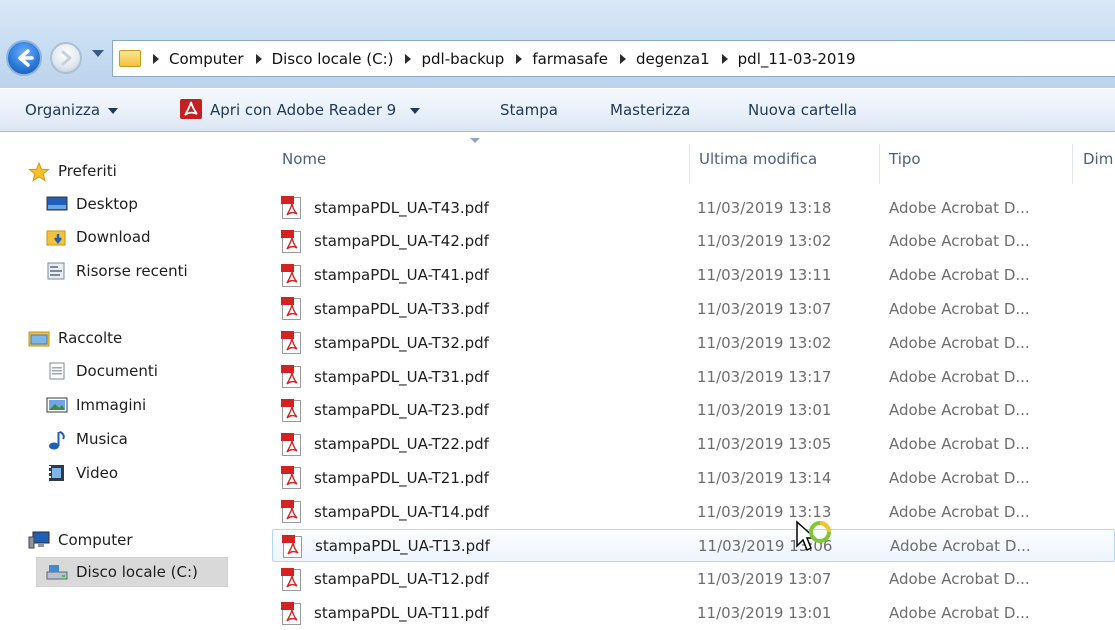 Image resolution: width=1115 pixels, height=630 pixels. I want to click on breadcrumb-label: Computer, so click(206, 59).